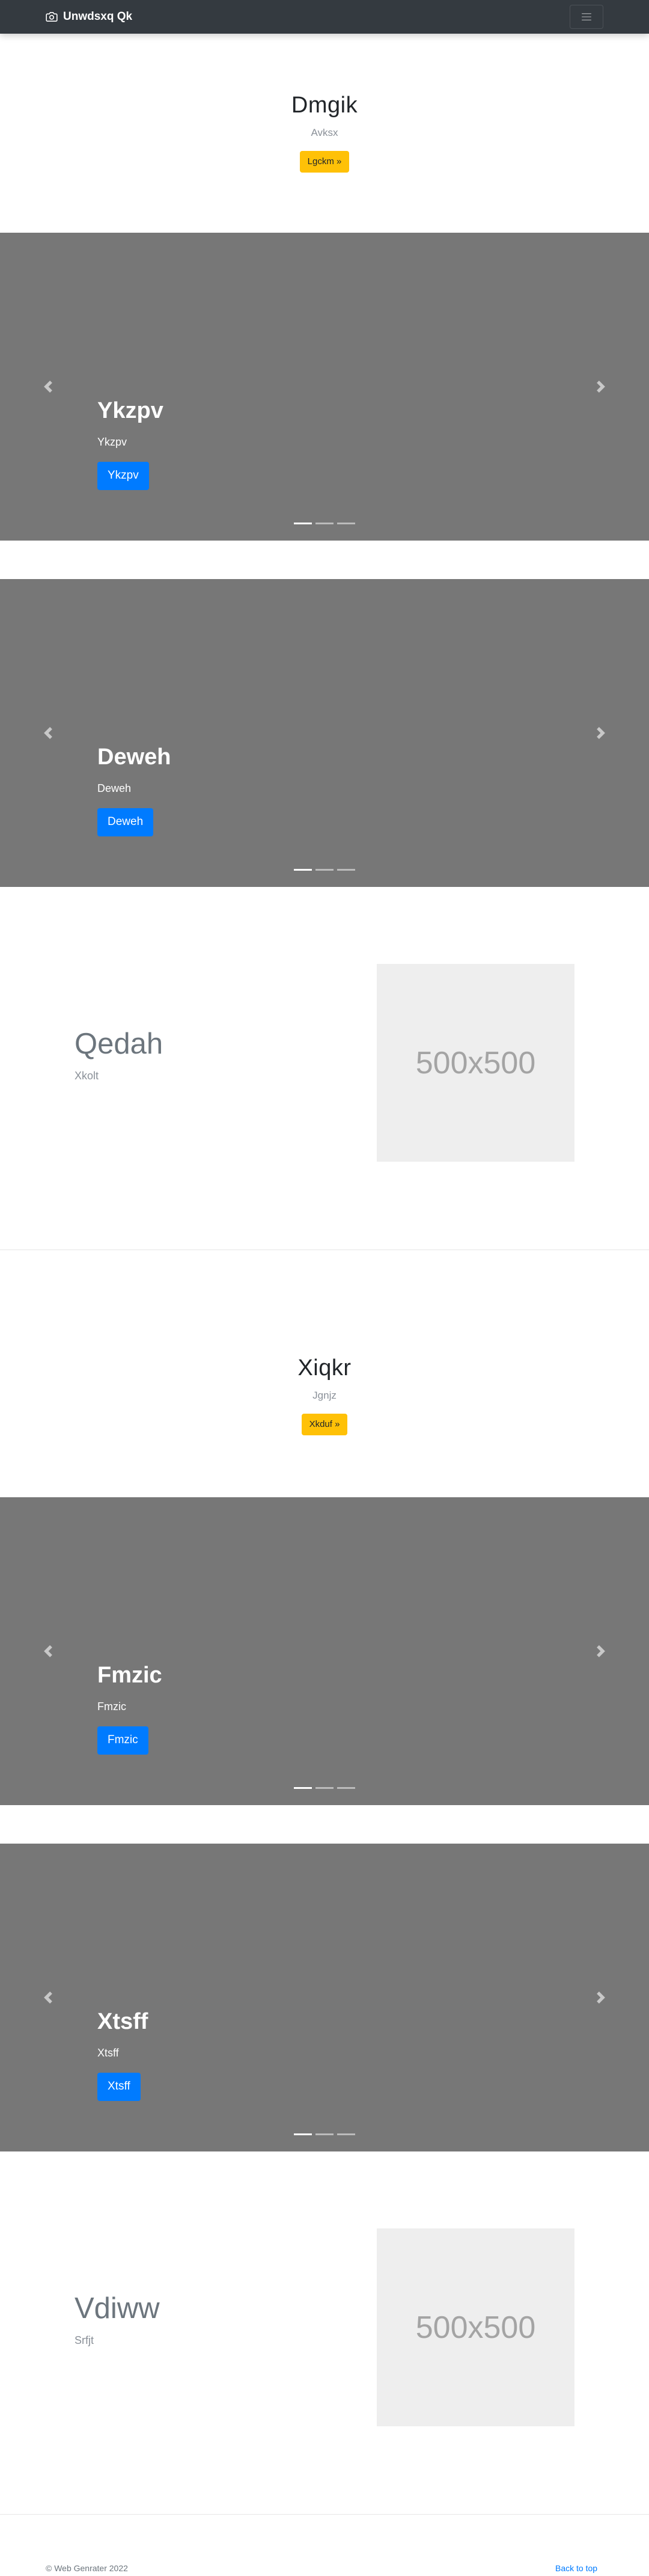 Image resolution: width=649 pixels, height=2576 pixels. Describe the element at coordinates (85, 2340) in the screenshot. I see `feature-subtitle: Srfjt` at that location.